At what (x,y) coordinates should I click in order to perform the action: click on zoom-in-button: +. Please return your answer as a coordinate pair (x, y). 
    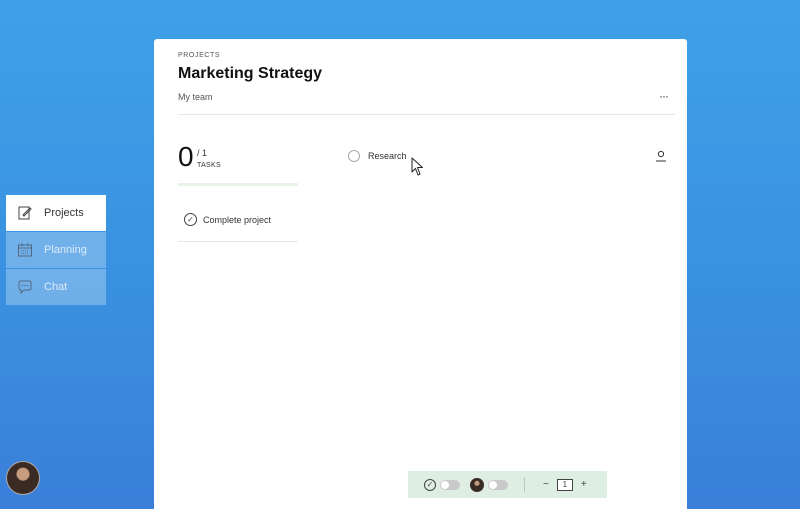
    Looking at the image, I should click on (584, 484).